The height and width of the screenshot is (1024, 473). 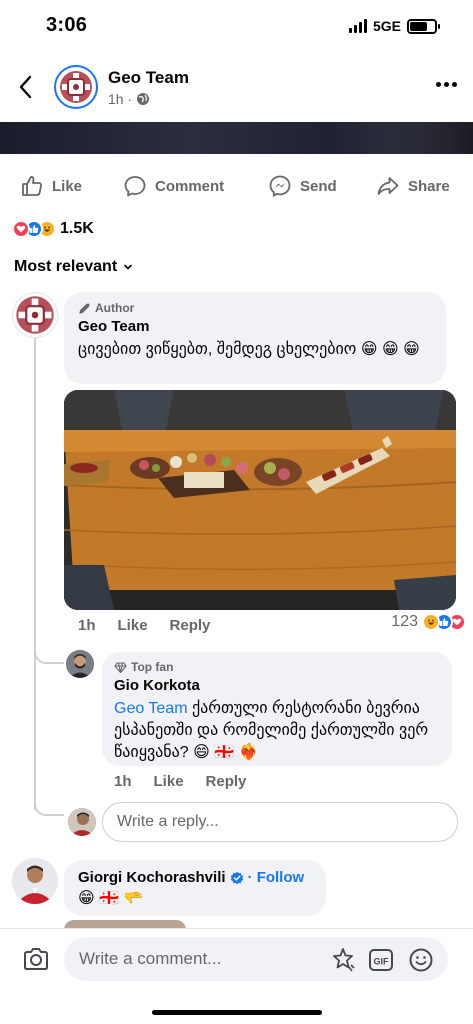 I want to click on comment-sort-dropdown: Most relevant, so click(x=73, y=267).